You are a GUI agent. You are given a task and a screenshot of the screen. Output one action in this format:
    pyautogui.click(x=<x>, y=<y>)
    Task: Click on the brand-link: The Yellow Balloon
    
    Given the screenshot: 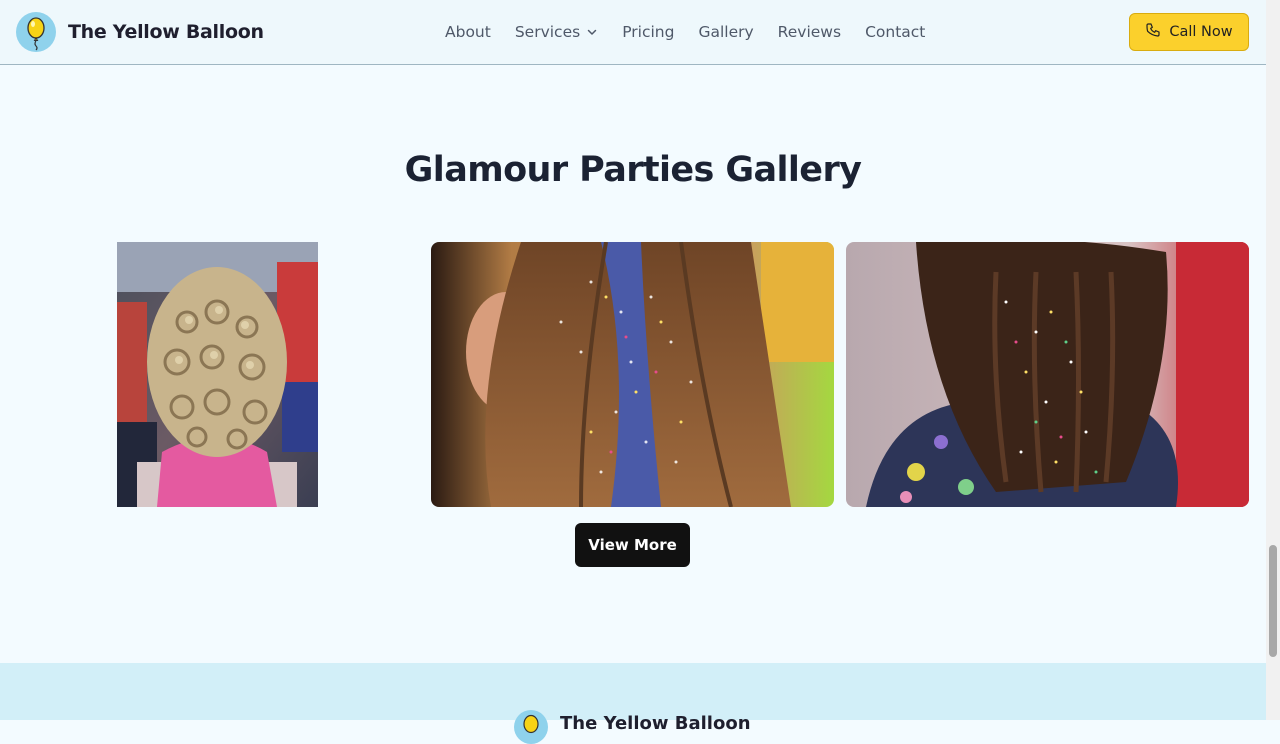 What is the action you would take?
    pyautogui.click(x=140, y=32)
    